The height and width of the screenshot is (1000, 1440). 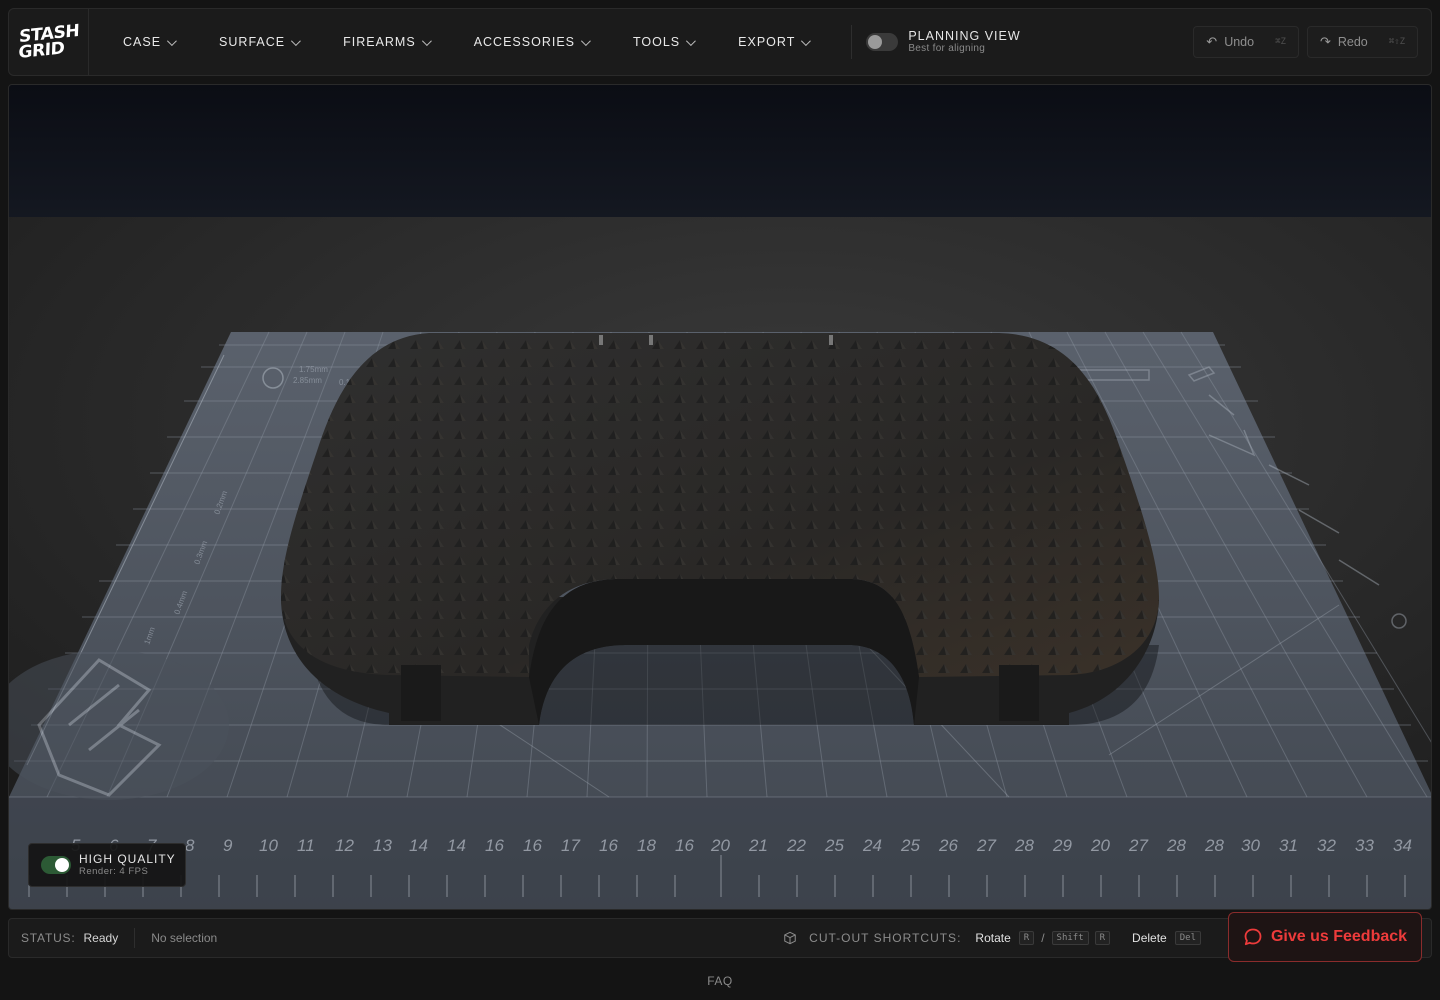 I want to click on ruler-number: 21, so click(x=758, y=845).